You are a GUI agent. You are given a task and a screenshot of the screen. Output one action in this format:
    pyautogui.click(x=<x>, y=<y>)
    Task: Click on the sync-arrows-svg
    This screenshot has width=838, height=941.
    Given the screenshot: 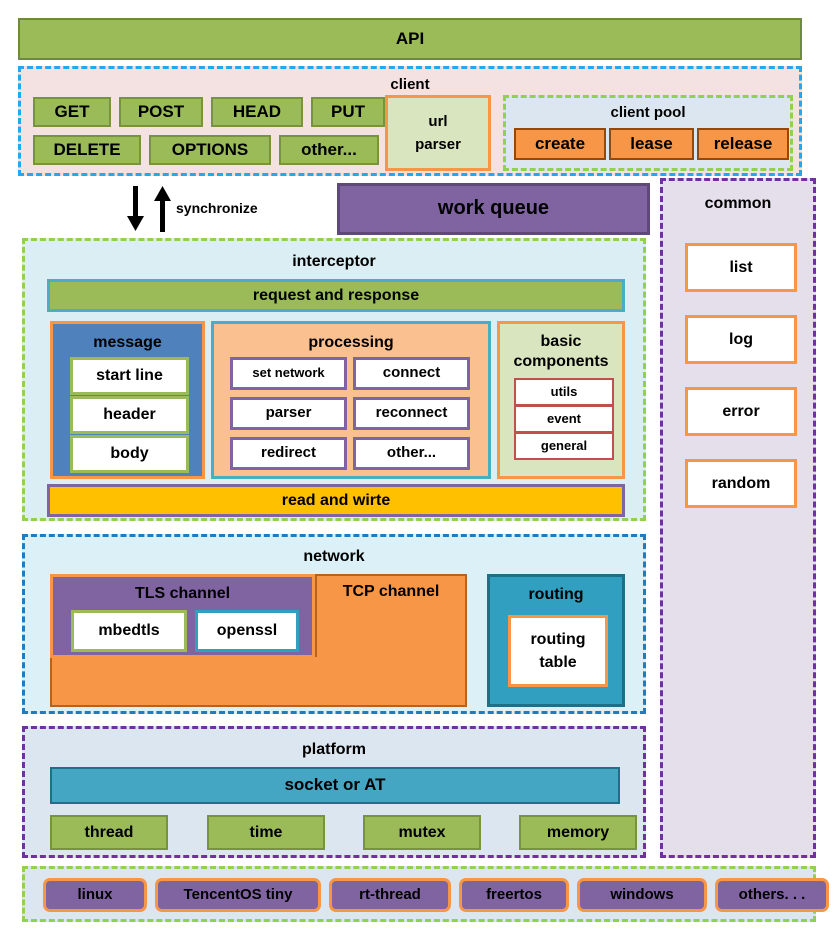 What is the action you would take?
    pyautogui.click(x=149, y=209)
    